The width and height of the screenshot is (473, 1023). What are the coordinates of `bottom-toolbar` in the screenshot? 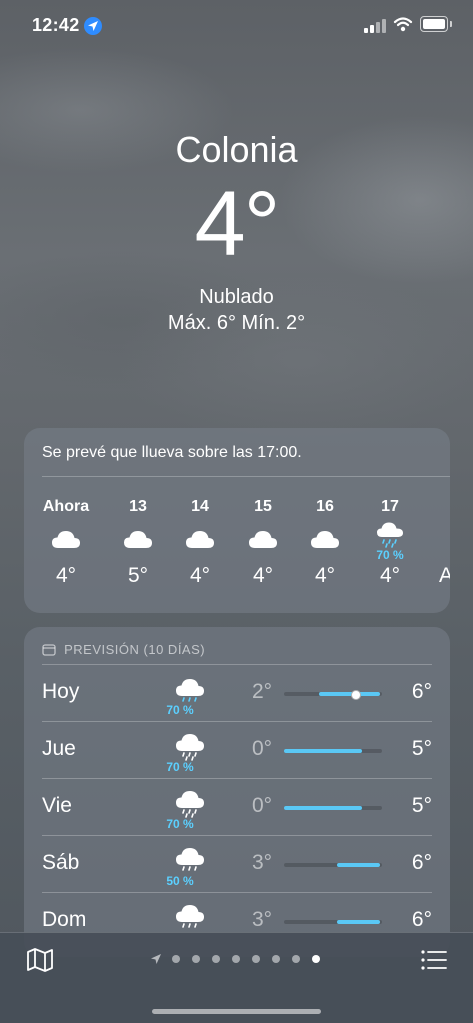 It's located at (236, 977).